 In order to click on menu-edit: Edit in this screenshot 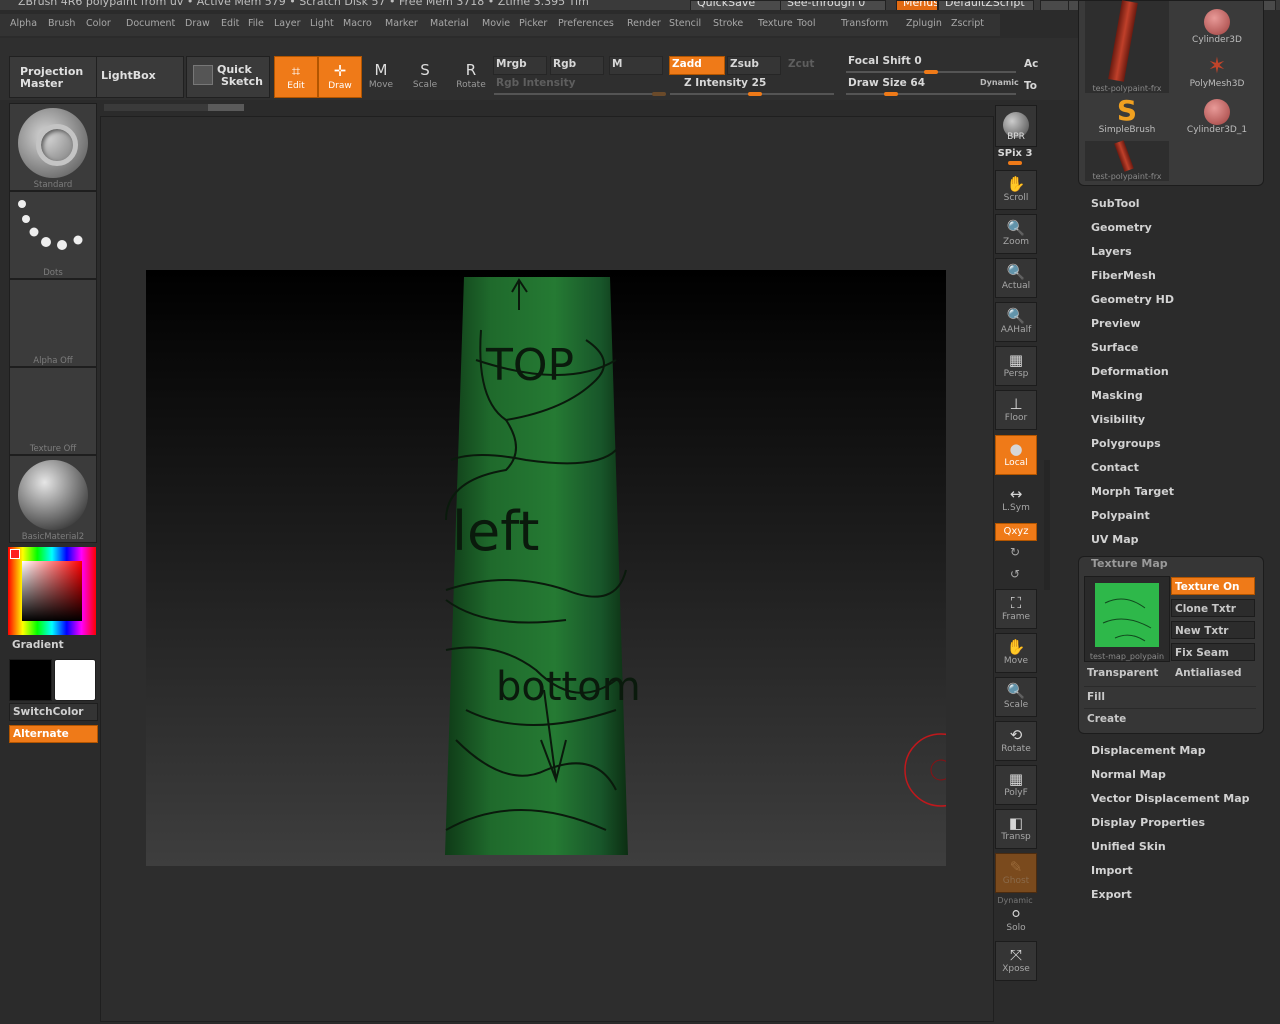, I will do `click(230, 23)`.